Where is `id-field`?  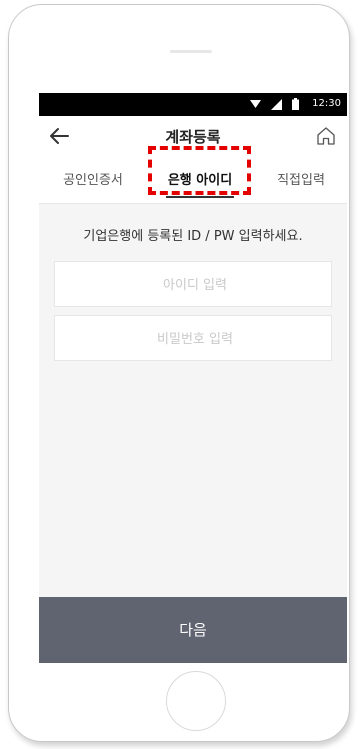
id-field is located at coordinates (194, 284).